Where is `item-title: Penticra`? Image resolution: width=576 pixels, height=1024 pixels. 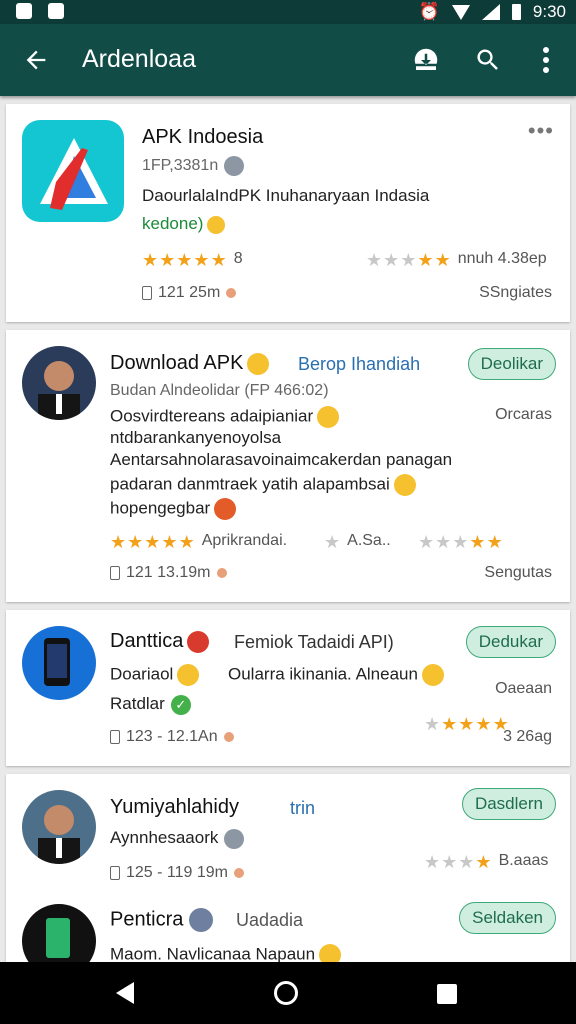 item-title: Penticra is located at coordinates (162, 920).